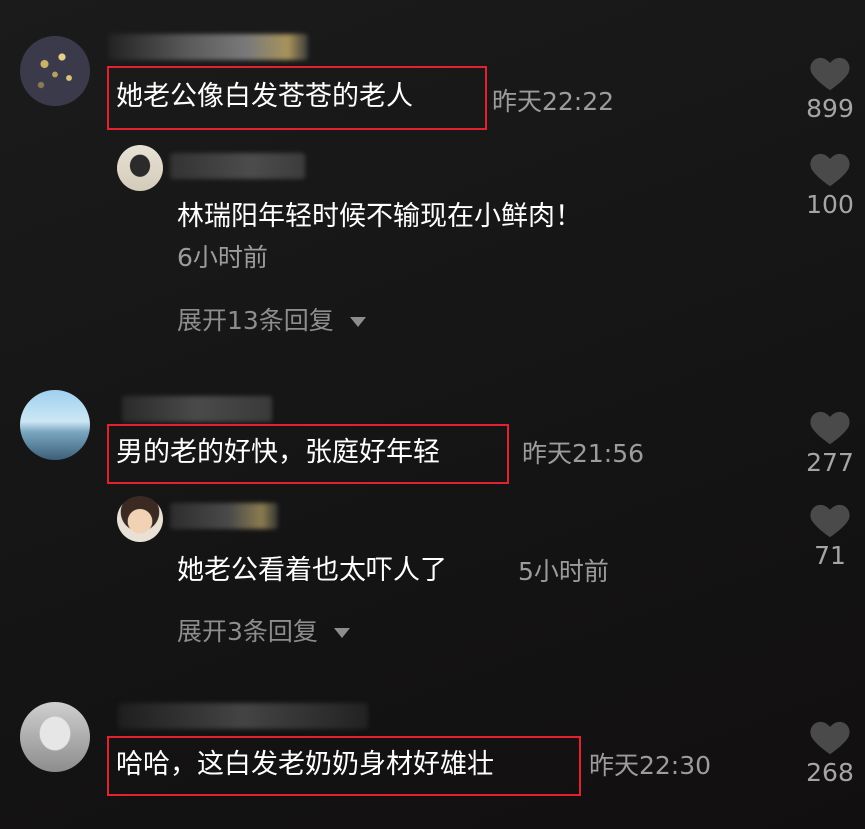 The image size is (865, 829). I want to click on reply-text: 林瑞阳年轻时候不输现在小鲜肉！, so click(379, 216).